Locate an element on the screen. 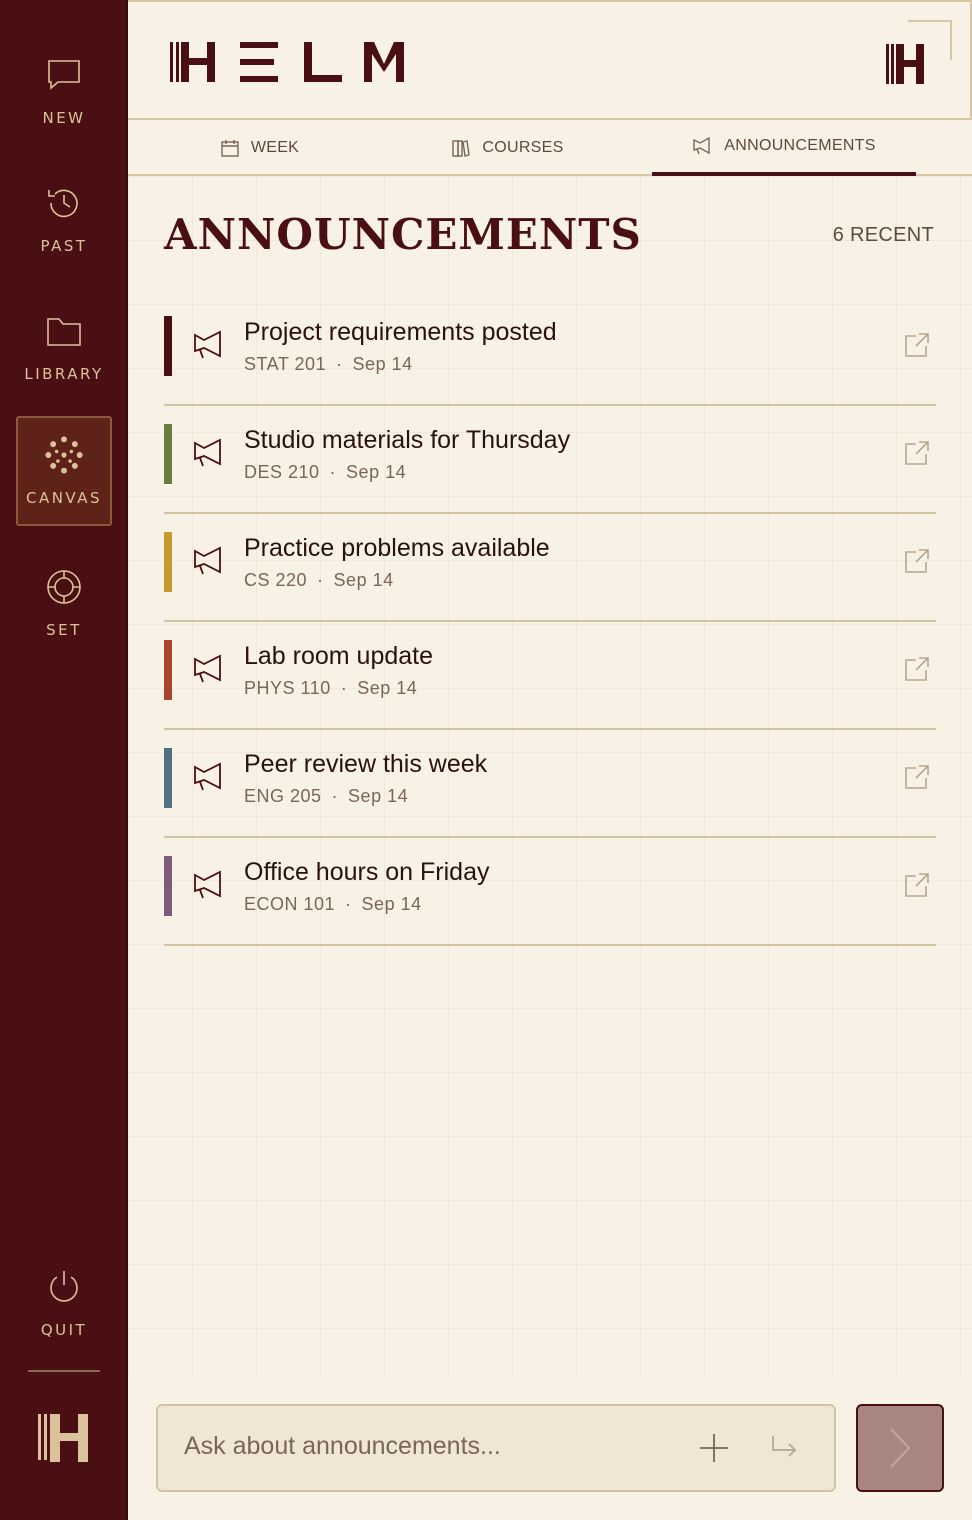 The height and width of the screenshot is (1520, 972). announcement-title: Studio materials for Thursday is located at coordinates (407, 440).